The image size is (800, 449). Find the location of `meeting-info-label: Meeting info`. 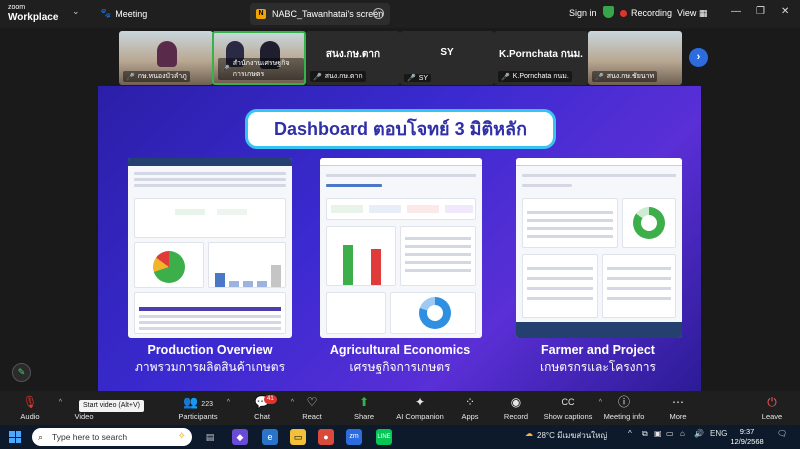

meeting-info-label: Meeting info is located at coordinates (624, 416).